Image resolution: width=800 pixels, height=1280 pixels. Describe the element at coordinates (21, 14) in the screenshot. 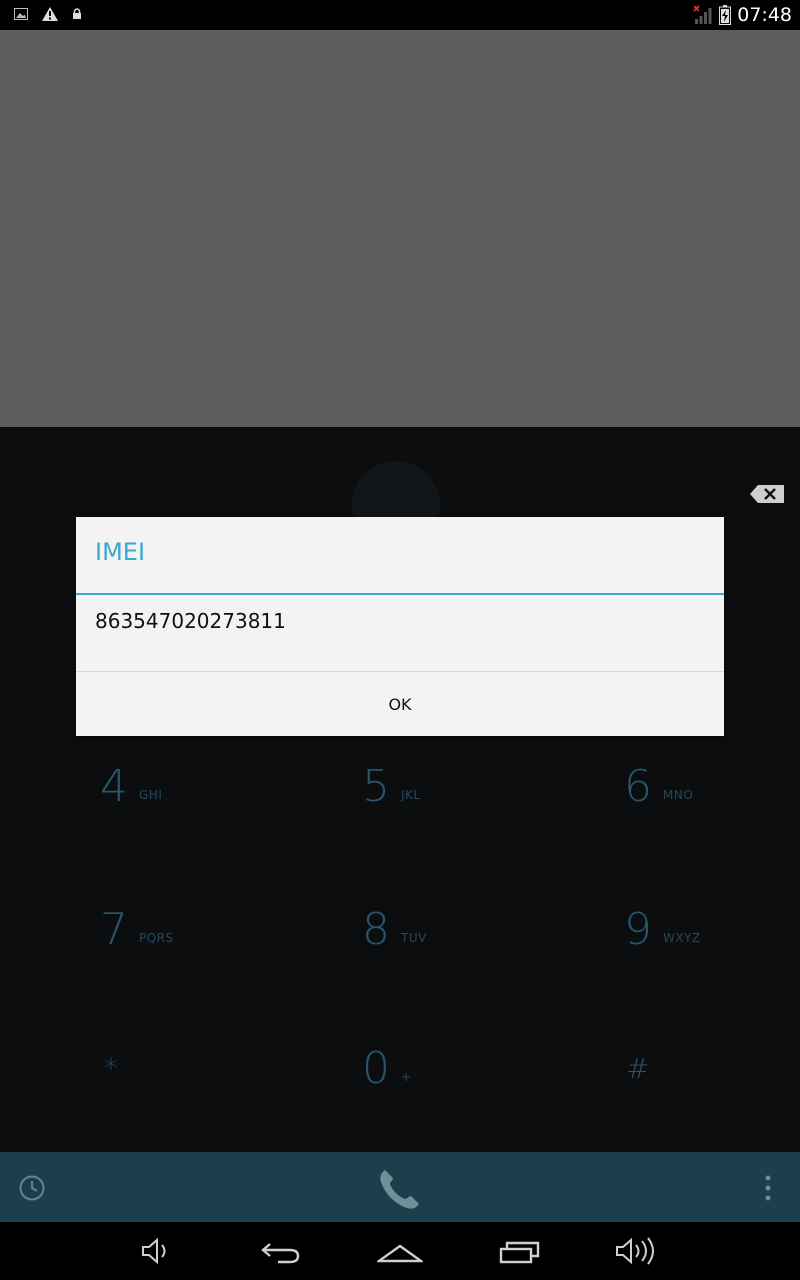

I see `image-icon` at that location.